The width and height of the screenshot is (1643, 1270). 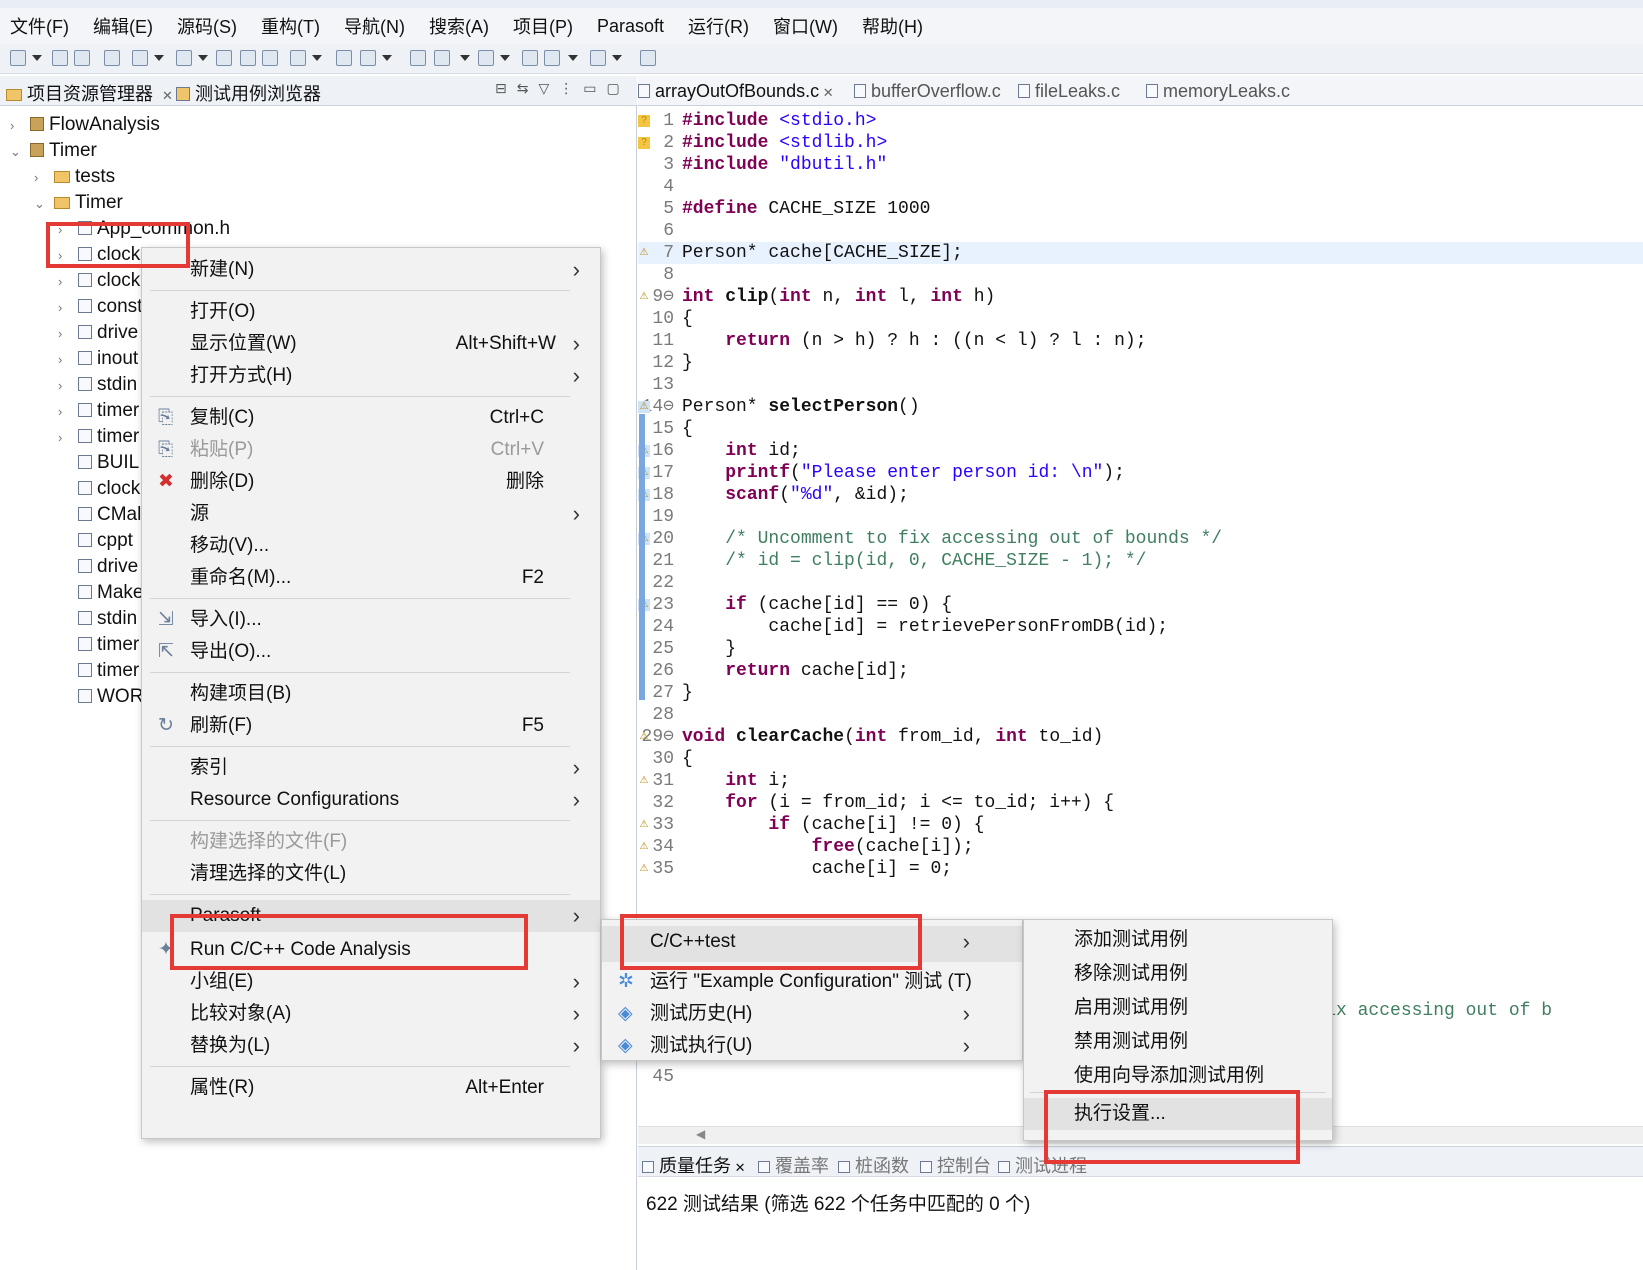 I want to click on context-menu-item-l: 清理选择的文件(L), so click(x=371, y=874).